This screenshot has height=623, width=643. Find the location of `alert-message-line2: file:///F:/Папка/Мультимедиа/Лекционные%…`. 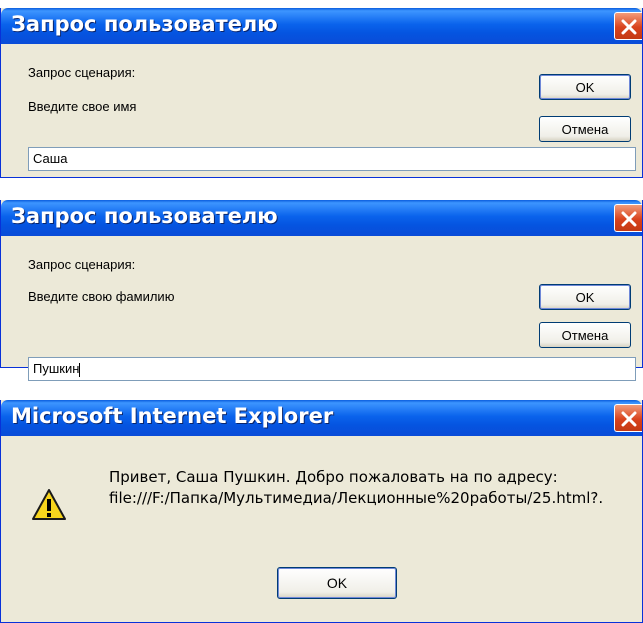

alert-message-line2: file:///F:/Папка/Мультимедиа/Лекционные%… is located at coordinates (356, 498).